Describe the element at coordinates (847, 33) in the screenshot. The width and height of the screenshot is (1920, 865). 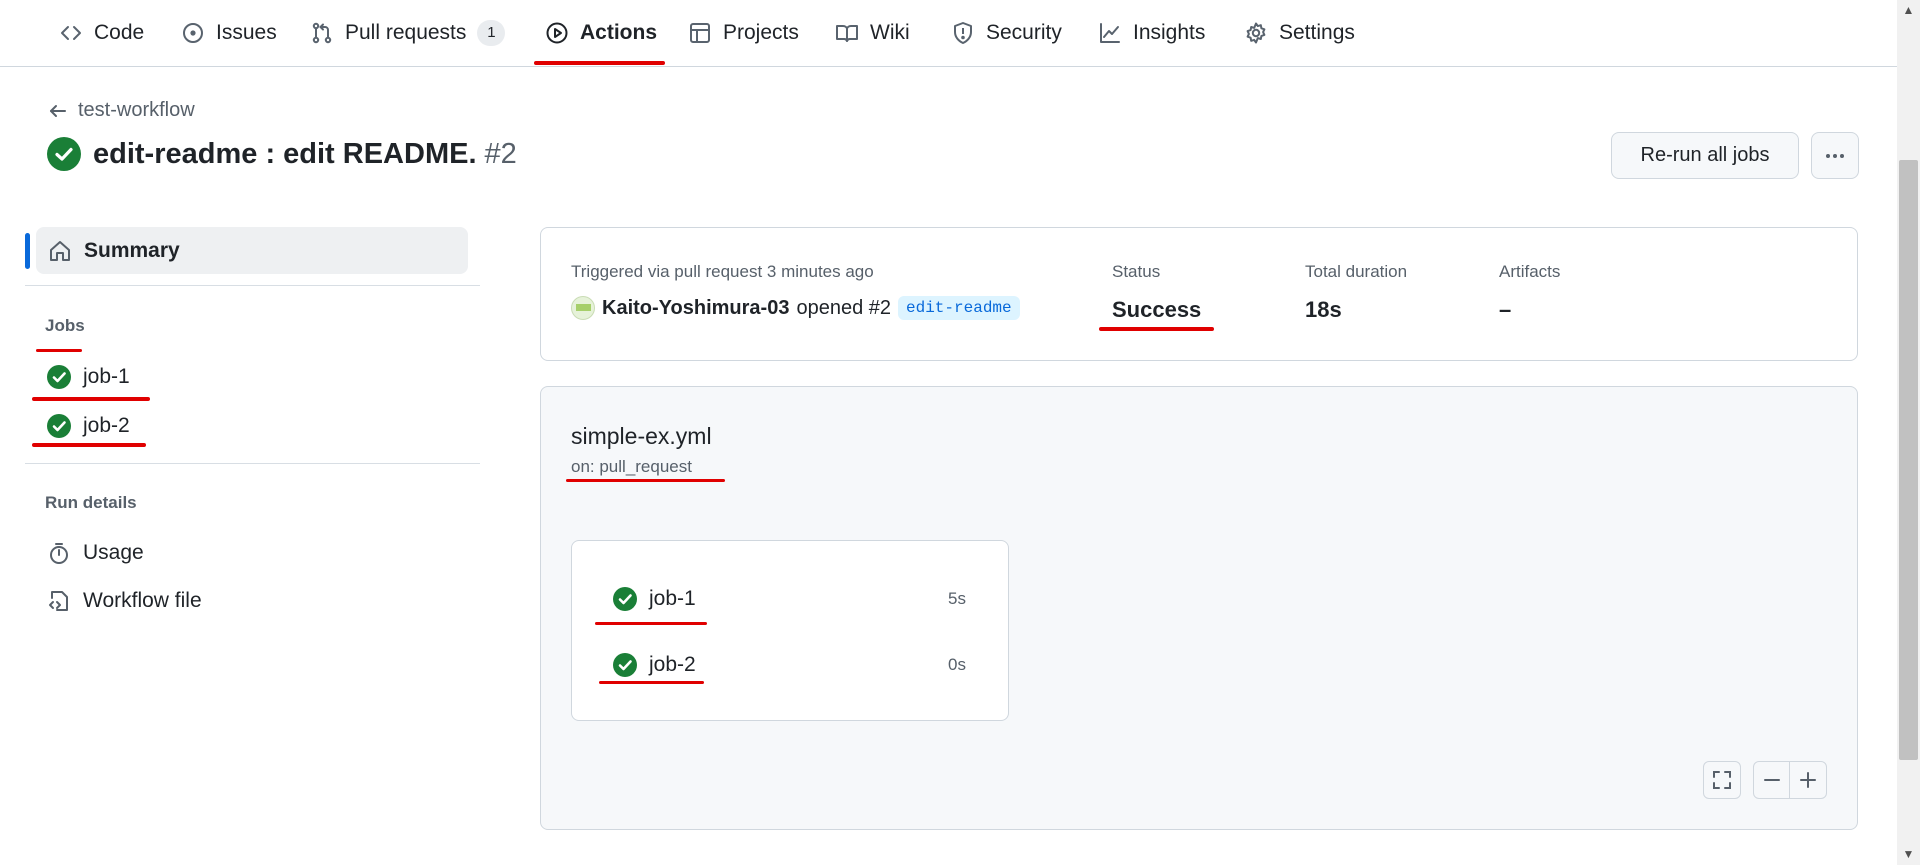
I see `book-icon` at that location.